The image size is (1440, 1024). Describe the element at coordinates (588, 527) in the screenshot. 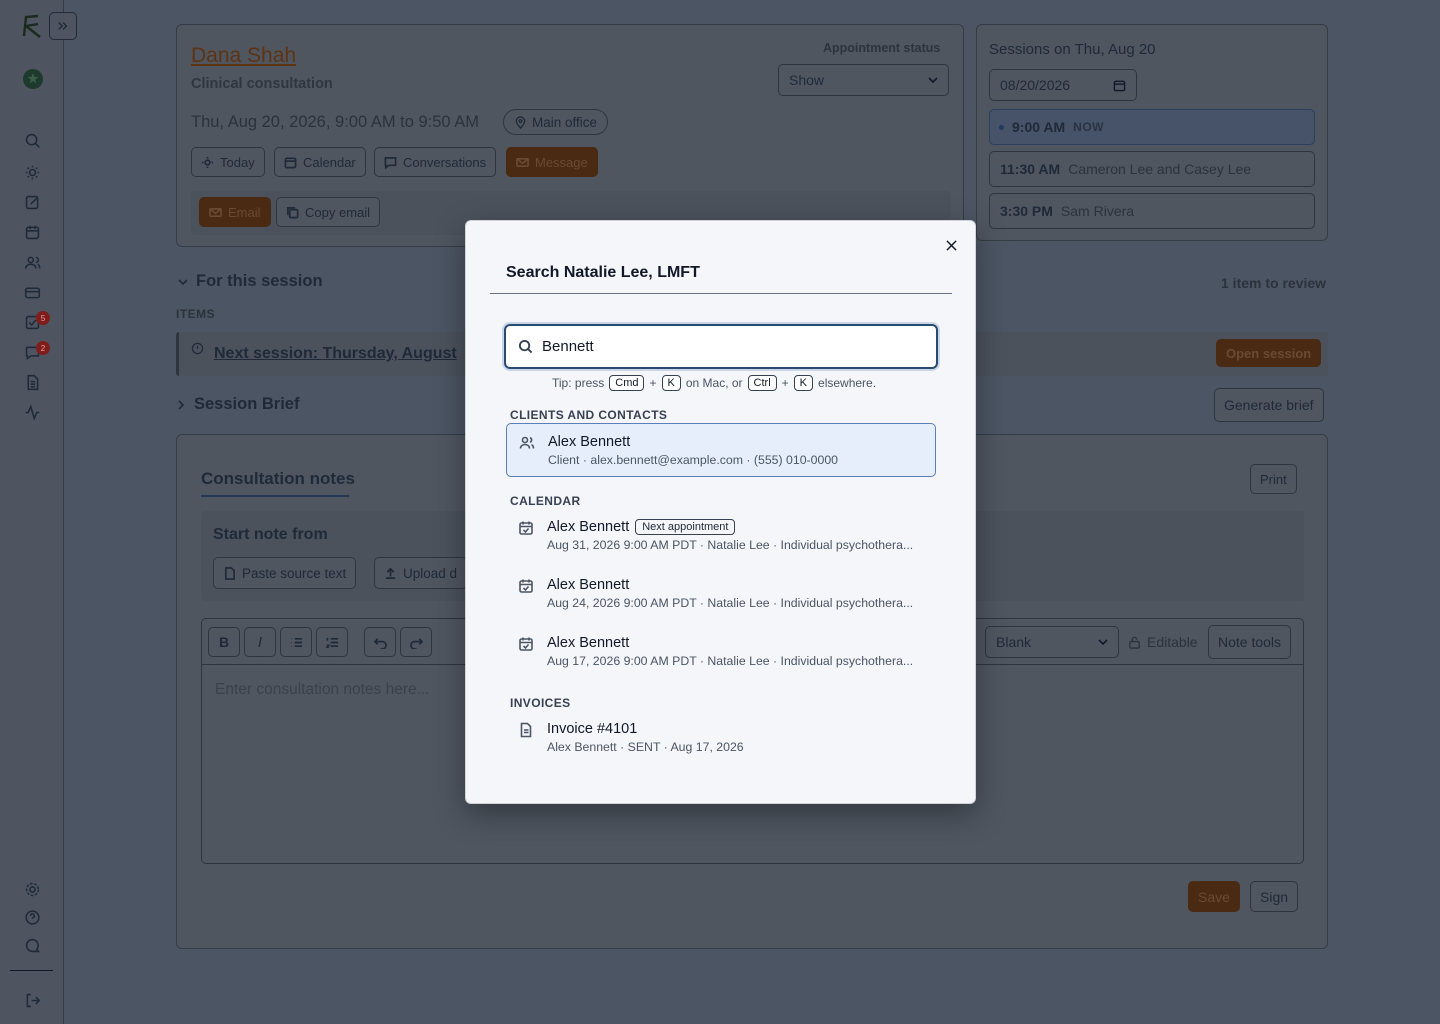

I see `event-client-name: Alex Bennett` at that location.